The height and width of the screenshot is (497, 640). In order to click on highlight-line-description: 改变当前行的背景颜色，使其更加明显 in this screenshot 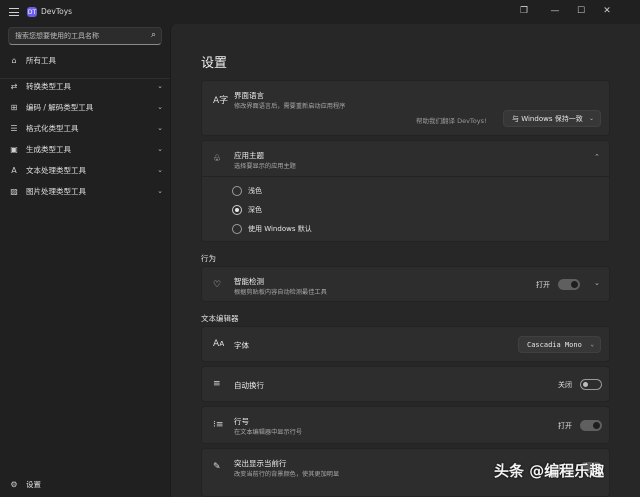, I will do `click(287, 474)`.